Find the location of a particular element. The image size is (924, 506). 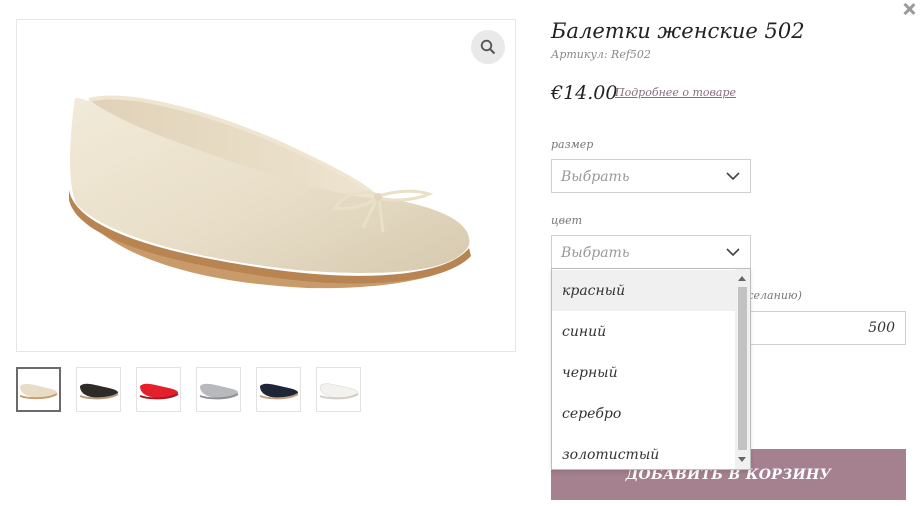

thumbnail-white is located at coordinates (338, 389).